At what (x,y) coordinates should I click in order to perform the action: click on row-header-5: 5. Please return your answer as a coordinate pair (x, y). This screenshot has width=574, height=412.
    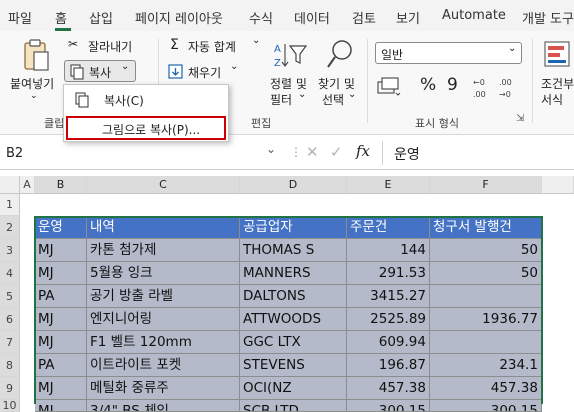
    Looking at the image, I should click on (10, 296).